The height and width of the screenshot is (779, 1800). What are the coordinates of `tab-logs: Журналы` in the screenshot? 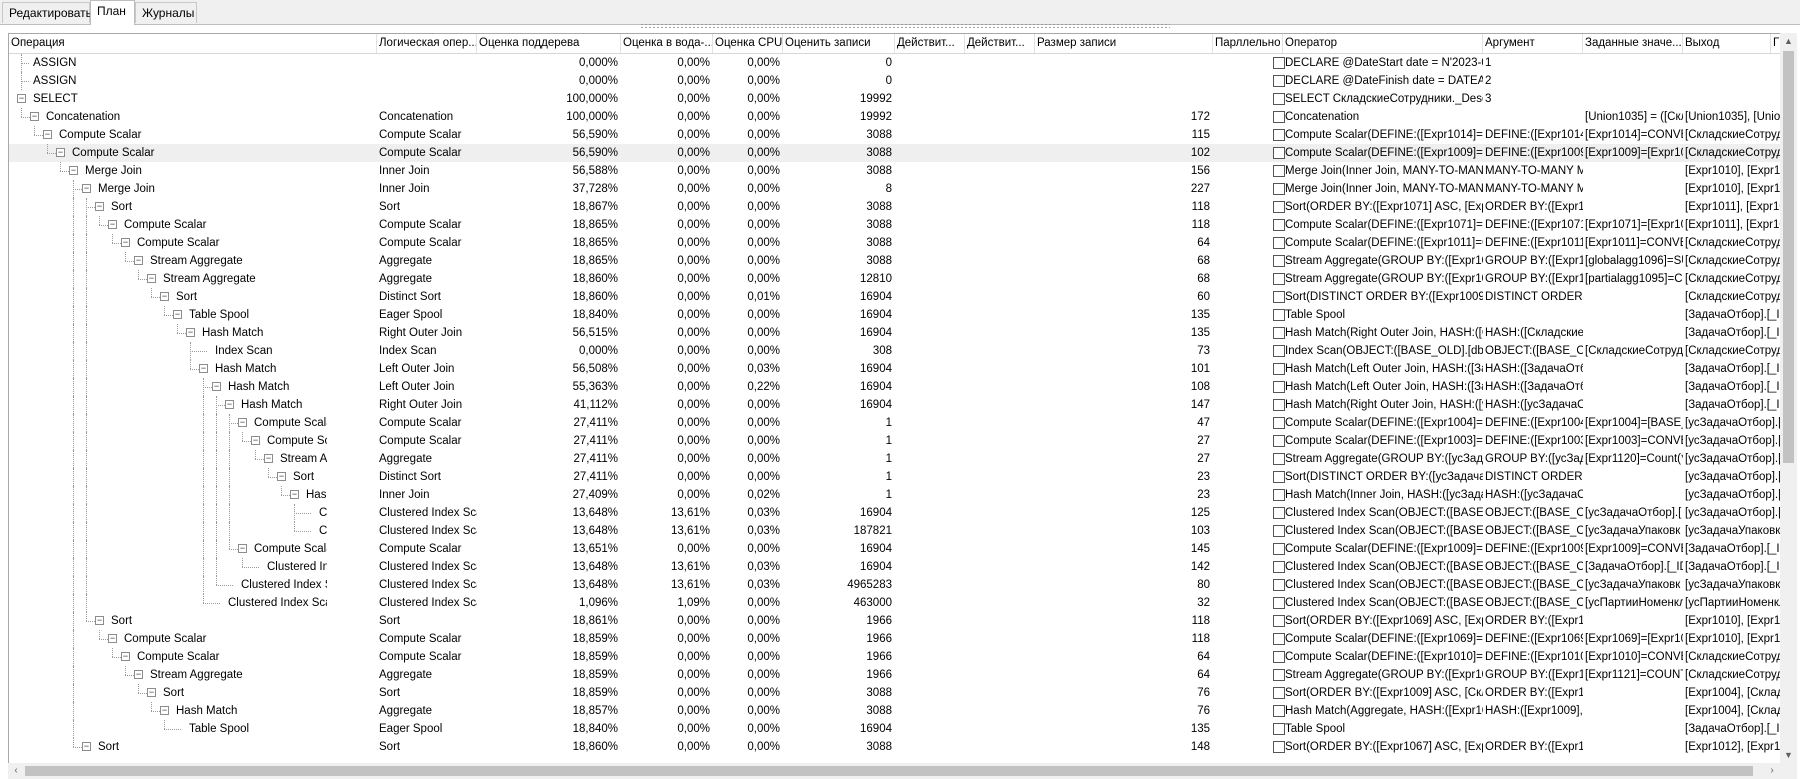 It's located at (166, 12).